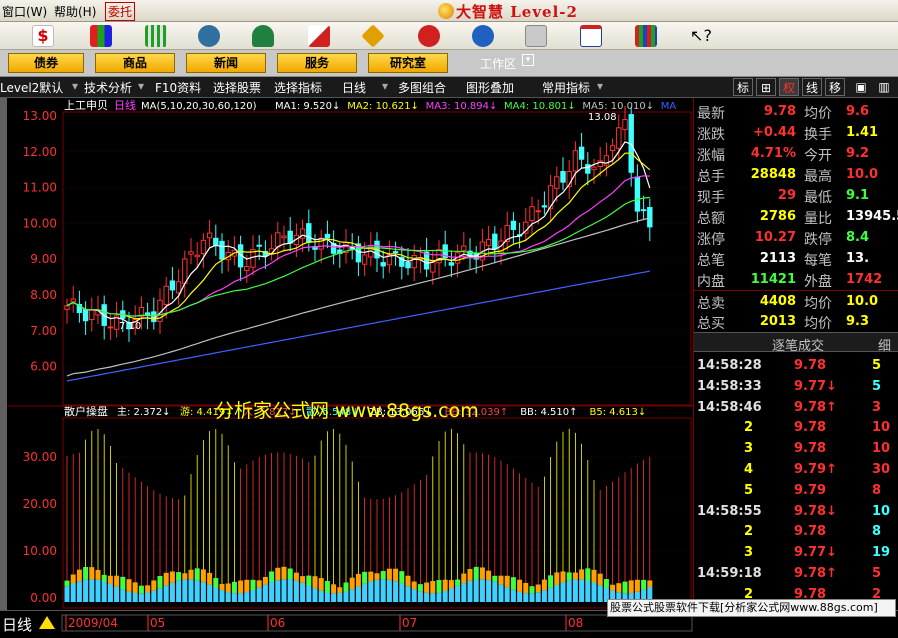 The width and height of the screenshot is (898, 638). What do you see at coordinates (528, 60) in the screenshot?
I see `workzone-dropdown-icon: ▾` at bounding box center [528, 60].